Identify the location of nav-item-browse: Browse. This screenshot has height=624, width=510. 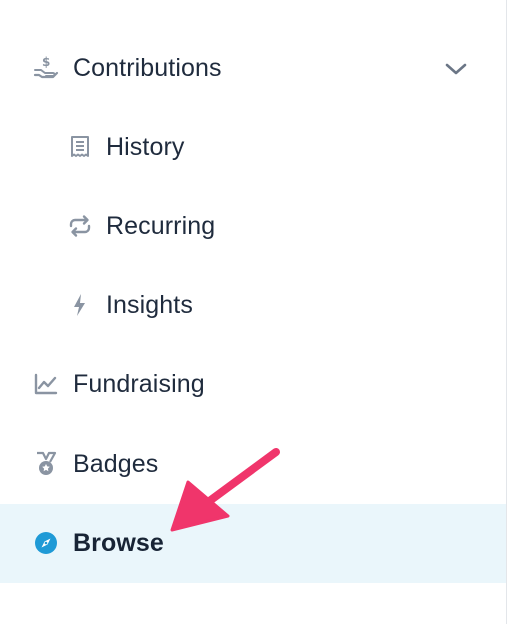
(253, 543).